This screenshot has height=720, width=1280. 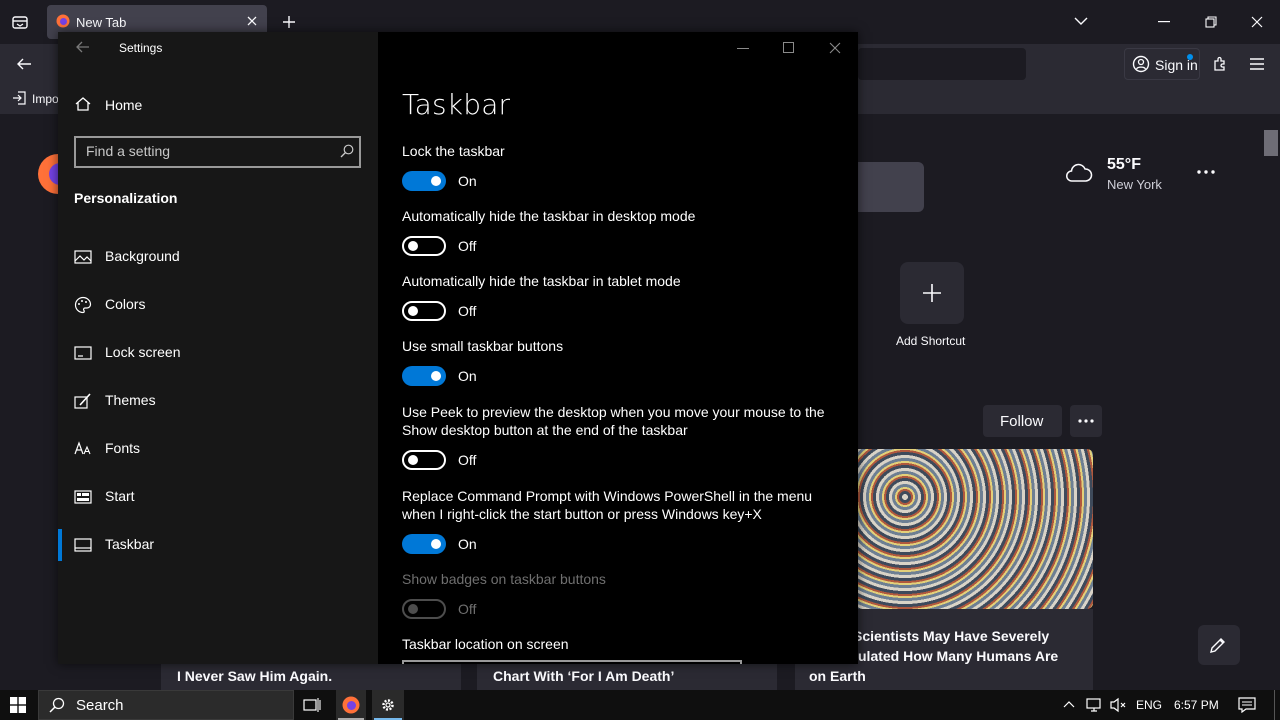 I want to click on nav-item-themes: Themes, so click(x=218, y=401).